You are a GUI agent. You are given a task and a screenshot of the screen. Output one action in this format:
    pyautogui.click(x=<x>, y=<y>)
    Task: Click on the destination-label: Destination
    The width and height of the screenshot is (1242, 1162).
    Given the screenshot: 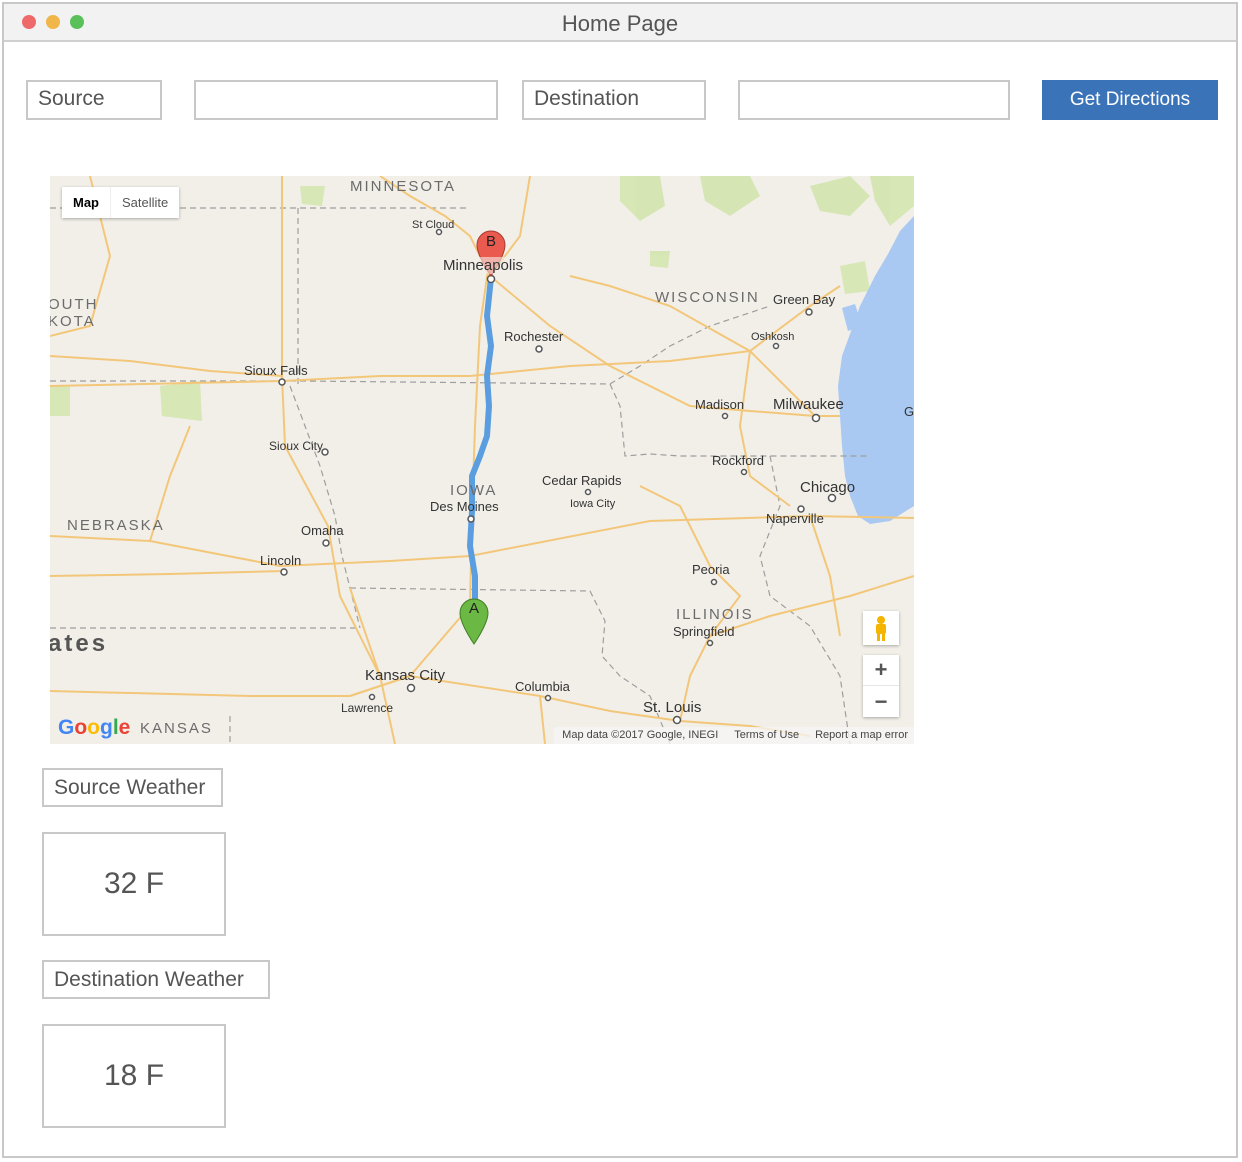 What is the action you would take?
    pyautogui.click(x=614, y=100)
    